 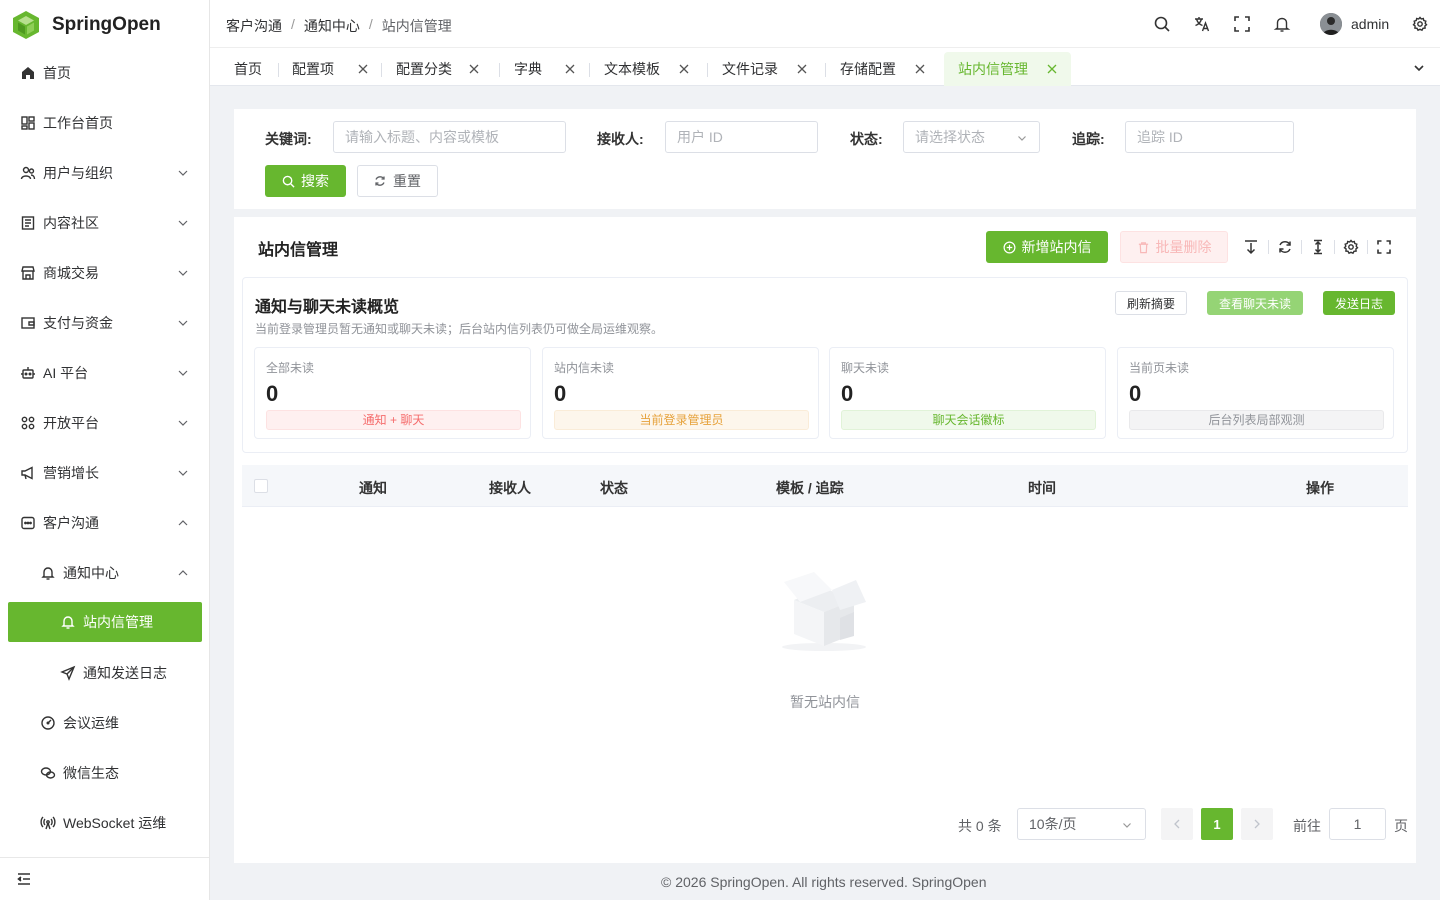 I want to click on stat-label: 站内信未读, so click(x=584, y=368).